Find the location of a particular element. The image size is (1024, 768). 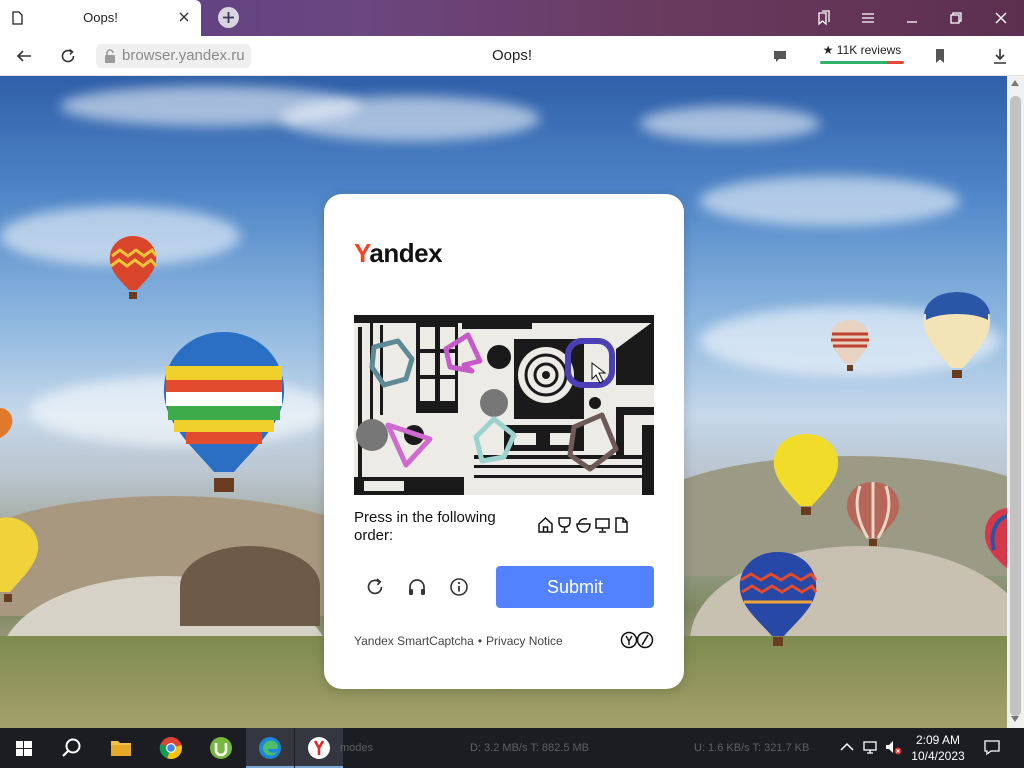

search-button is located at coordinates (72, 748).